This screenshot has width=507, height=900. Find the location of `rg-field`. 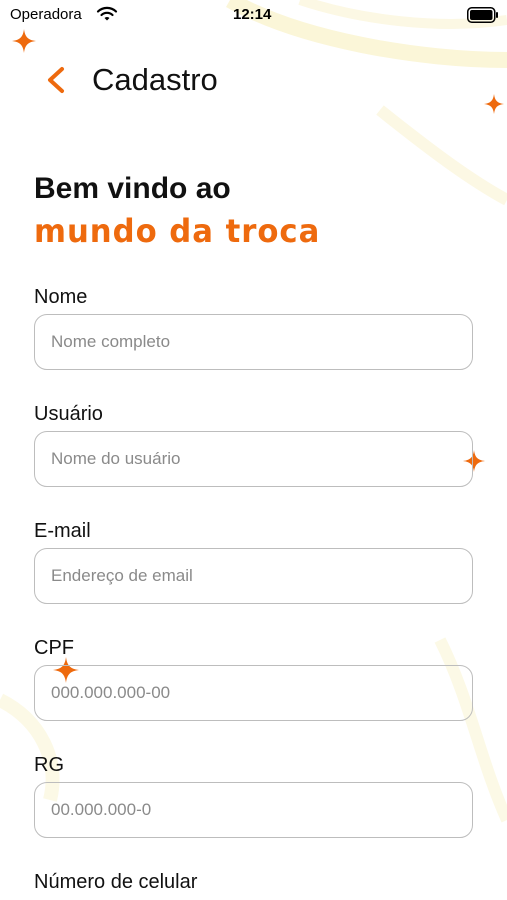

rg-field is located at coordinates (253, 810).